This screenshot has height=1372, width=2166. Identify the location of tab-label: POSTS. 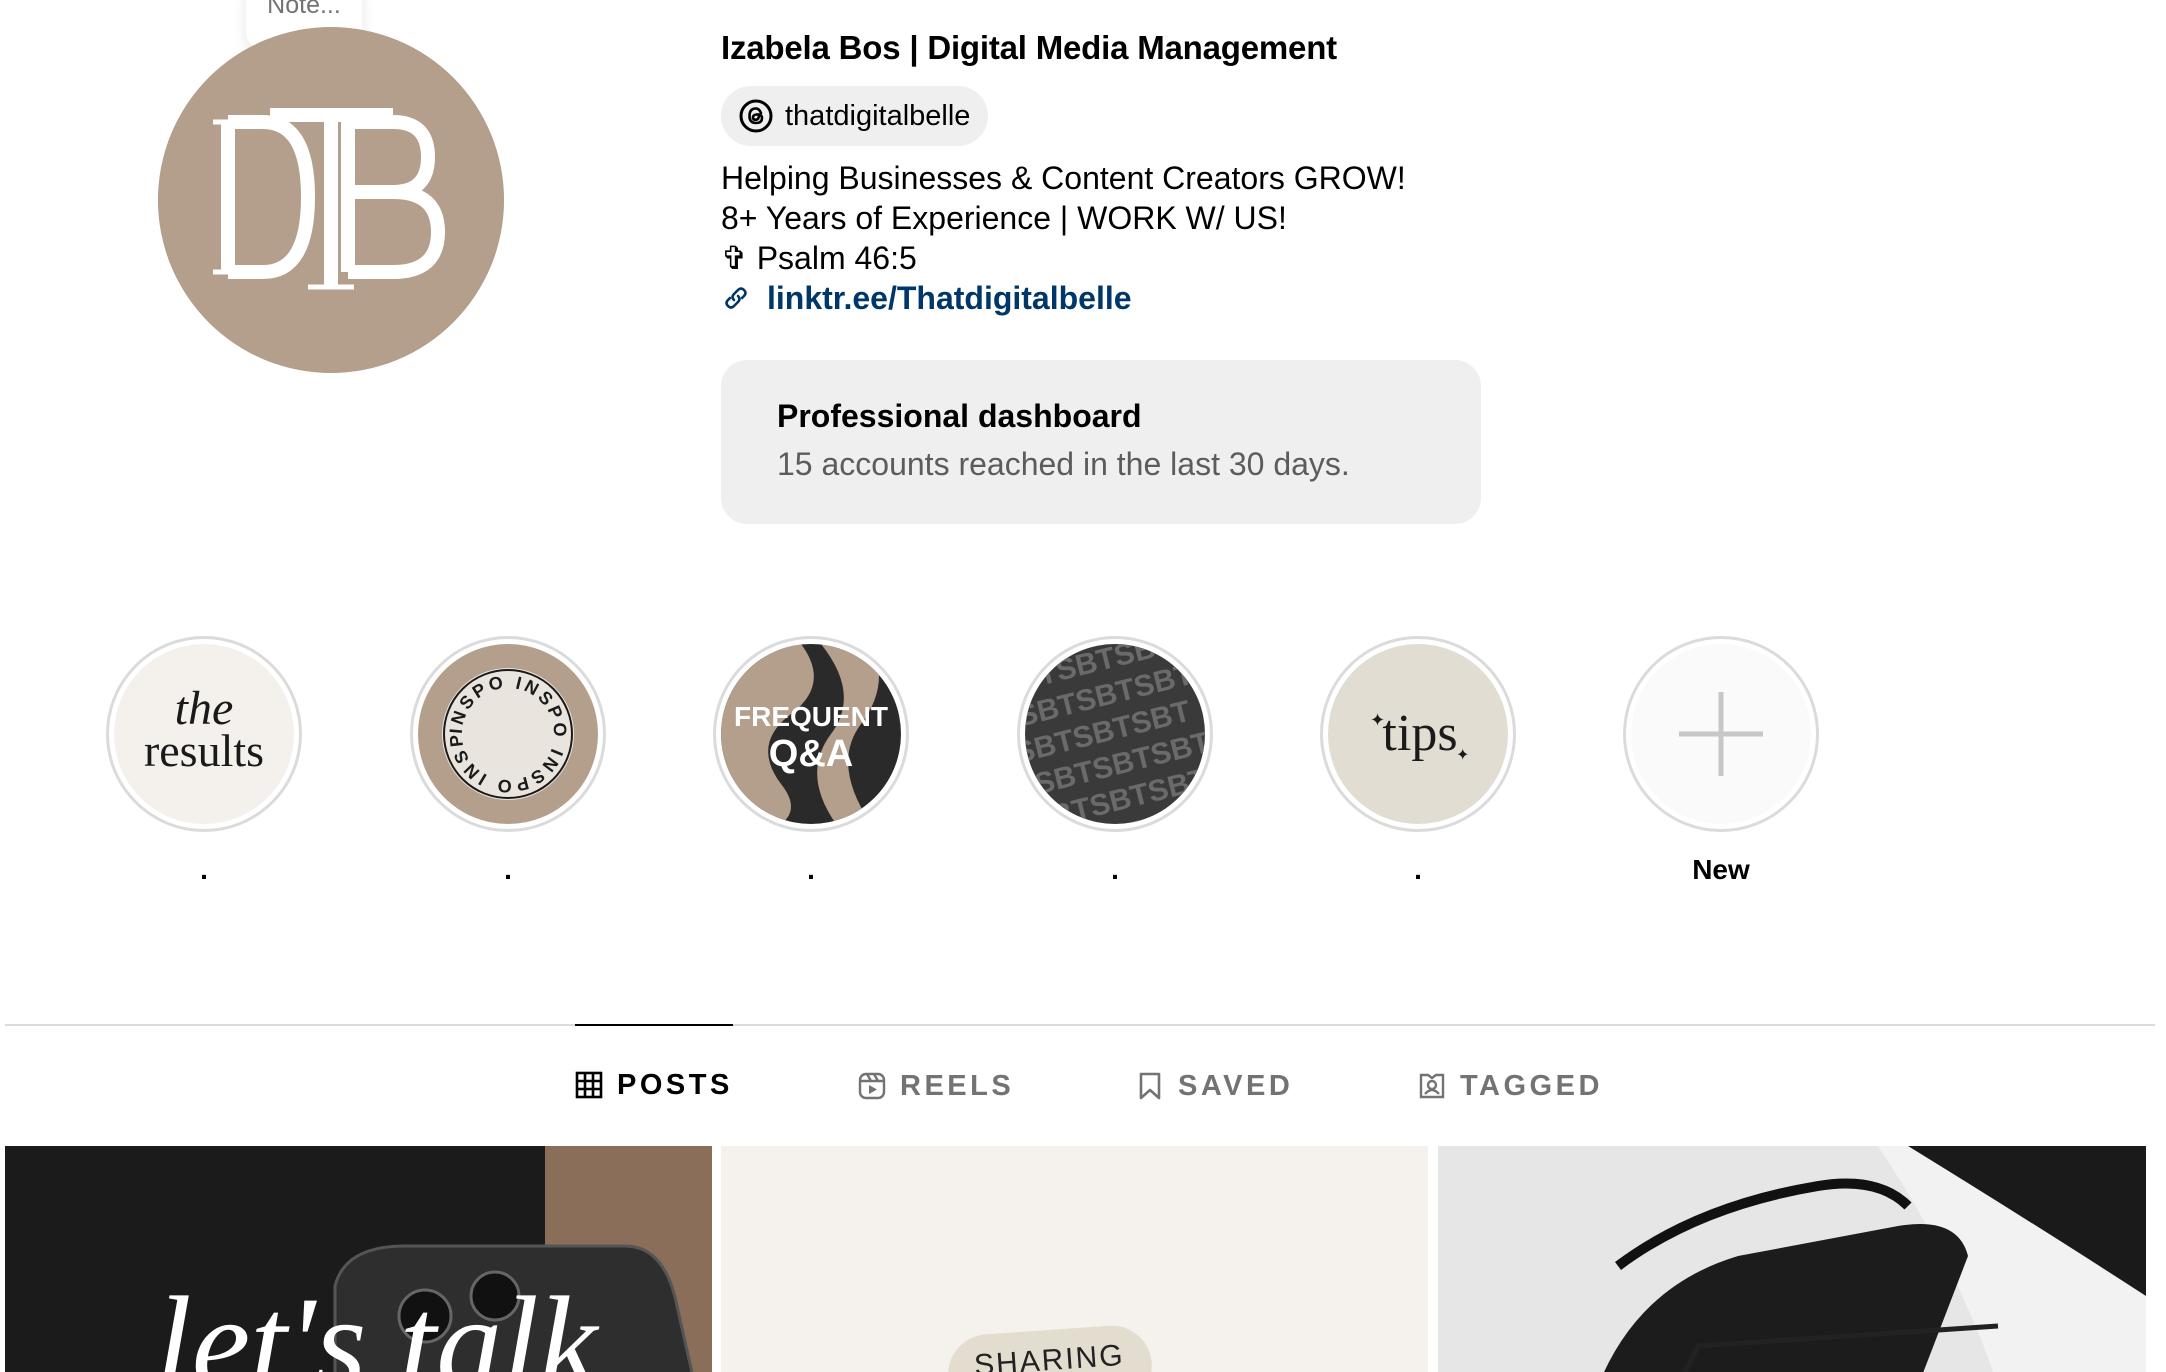
(675, 1084).